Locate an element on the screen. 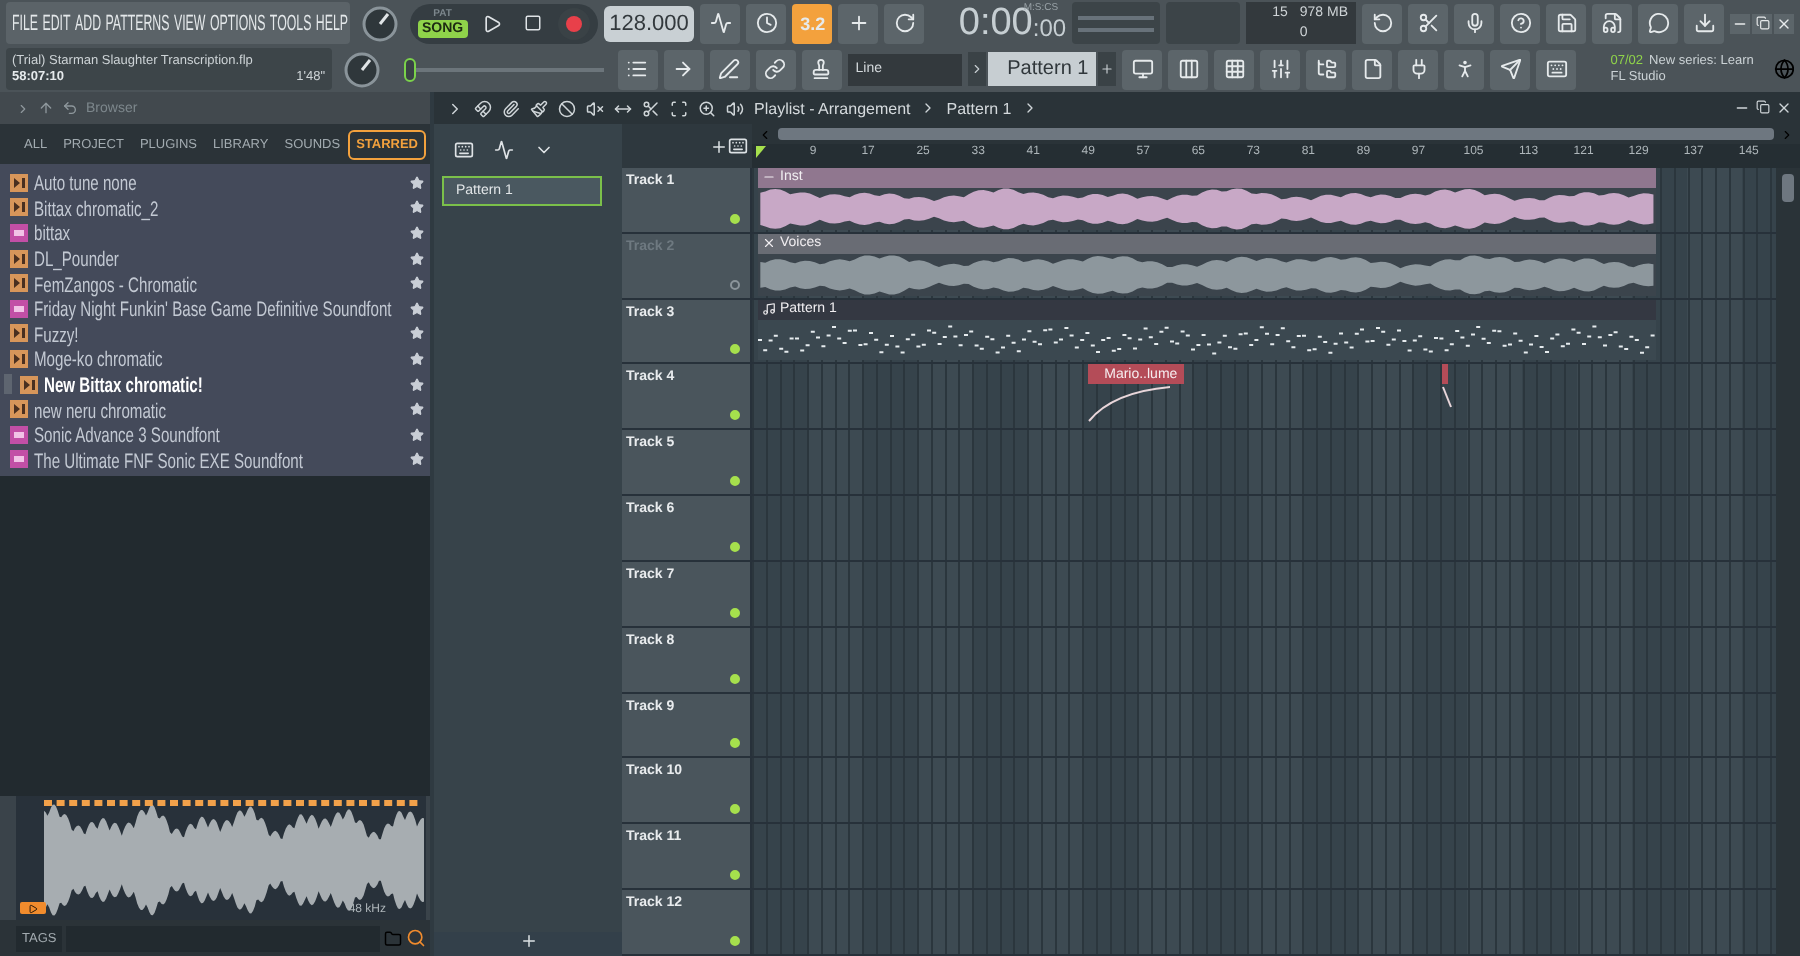 This screenshot has height=956, width=1800. browser-item: Fuzzy! is located at coordinates (215, 334).